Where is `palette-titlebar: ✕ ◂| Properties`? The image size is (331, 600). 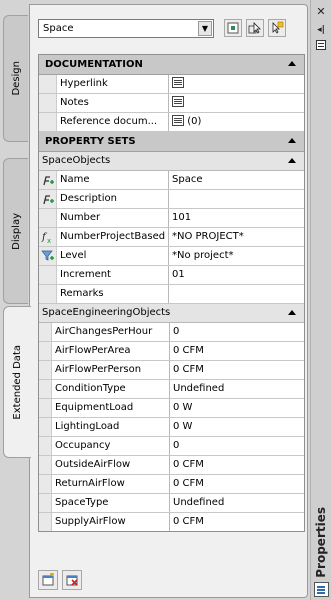
palette-titlebar: ✕ ◂| Properties is located at coordinates (320, 300).